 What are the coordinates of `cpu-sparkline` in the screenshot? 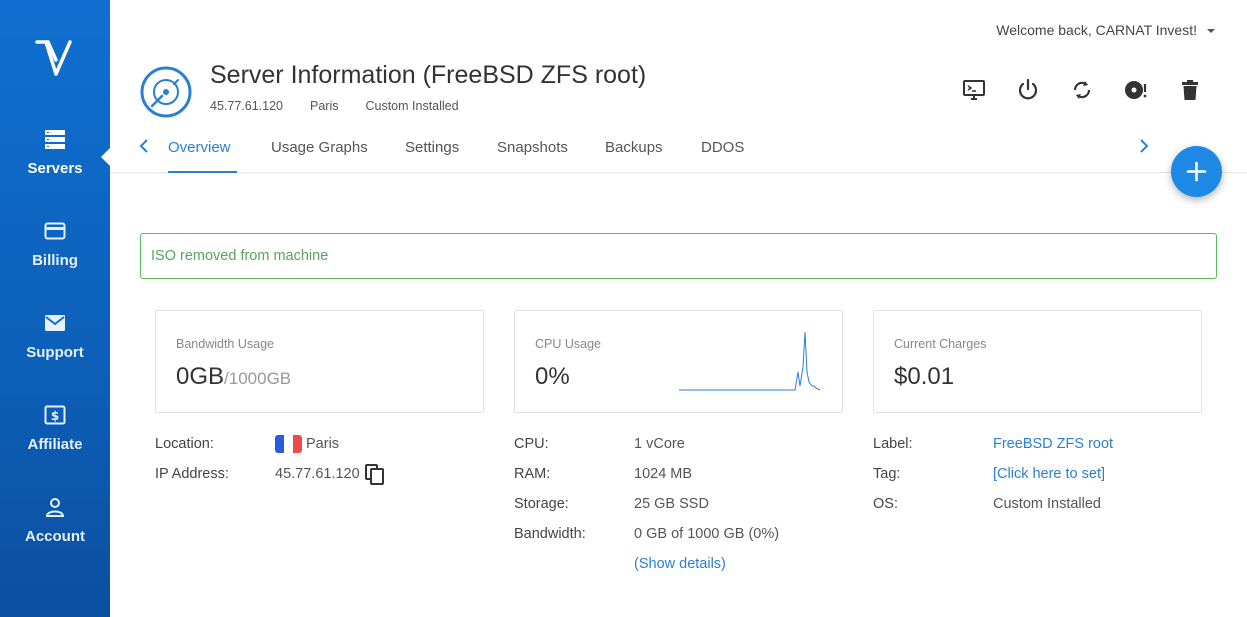 It's located at (750, 361).